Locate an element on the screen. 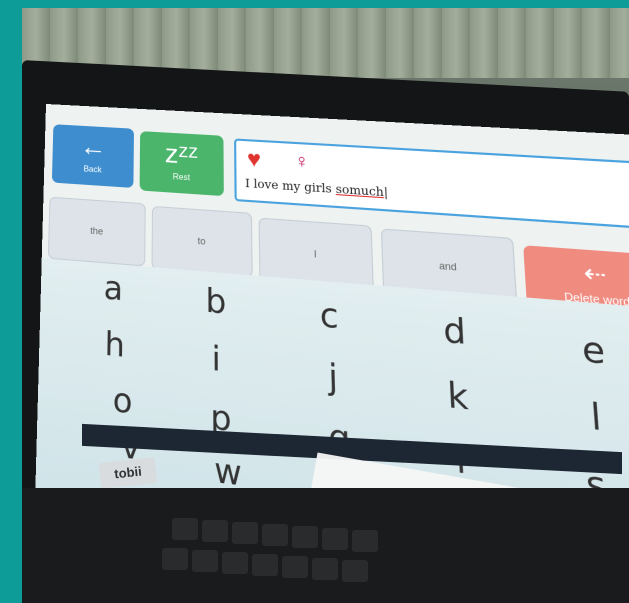  word-prediction-2: to is located at coordinates (202, 242).